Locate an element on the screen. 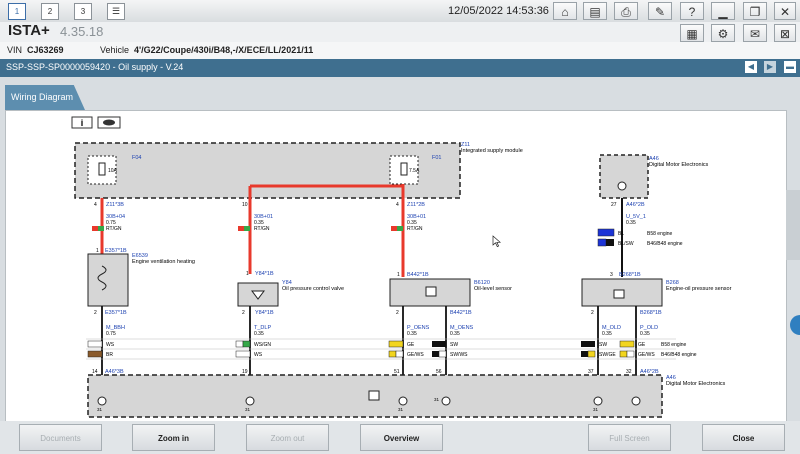 This screenshot has height=454, width=800. measure-icon: ▦ is located at coordinates (692, 33).